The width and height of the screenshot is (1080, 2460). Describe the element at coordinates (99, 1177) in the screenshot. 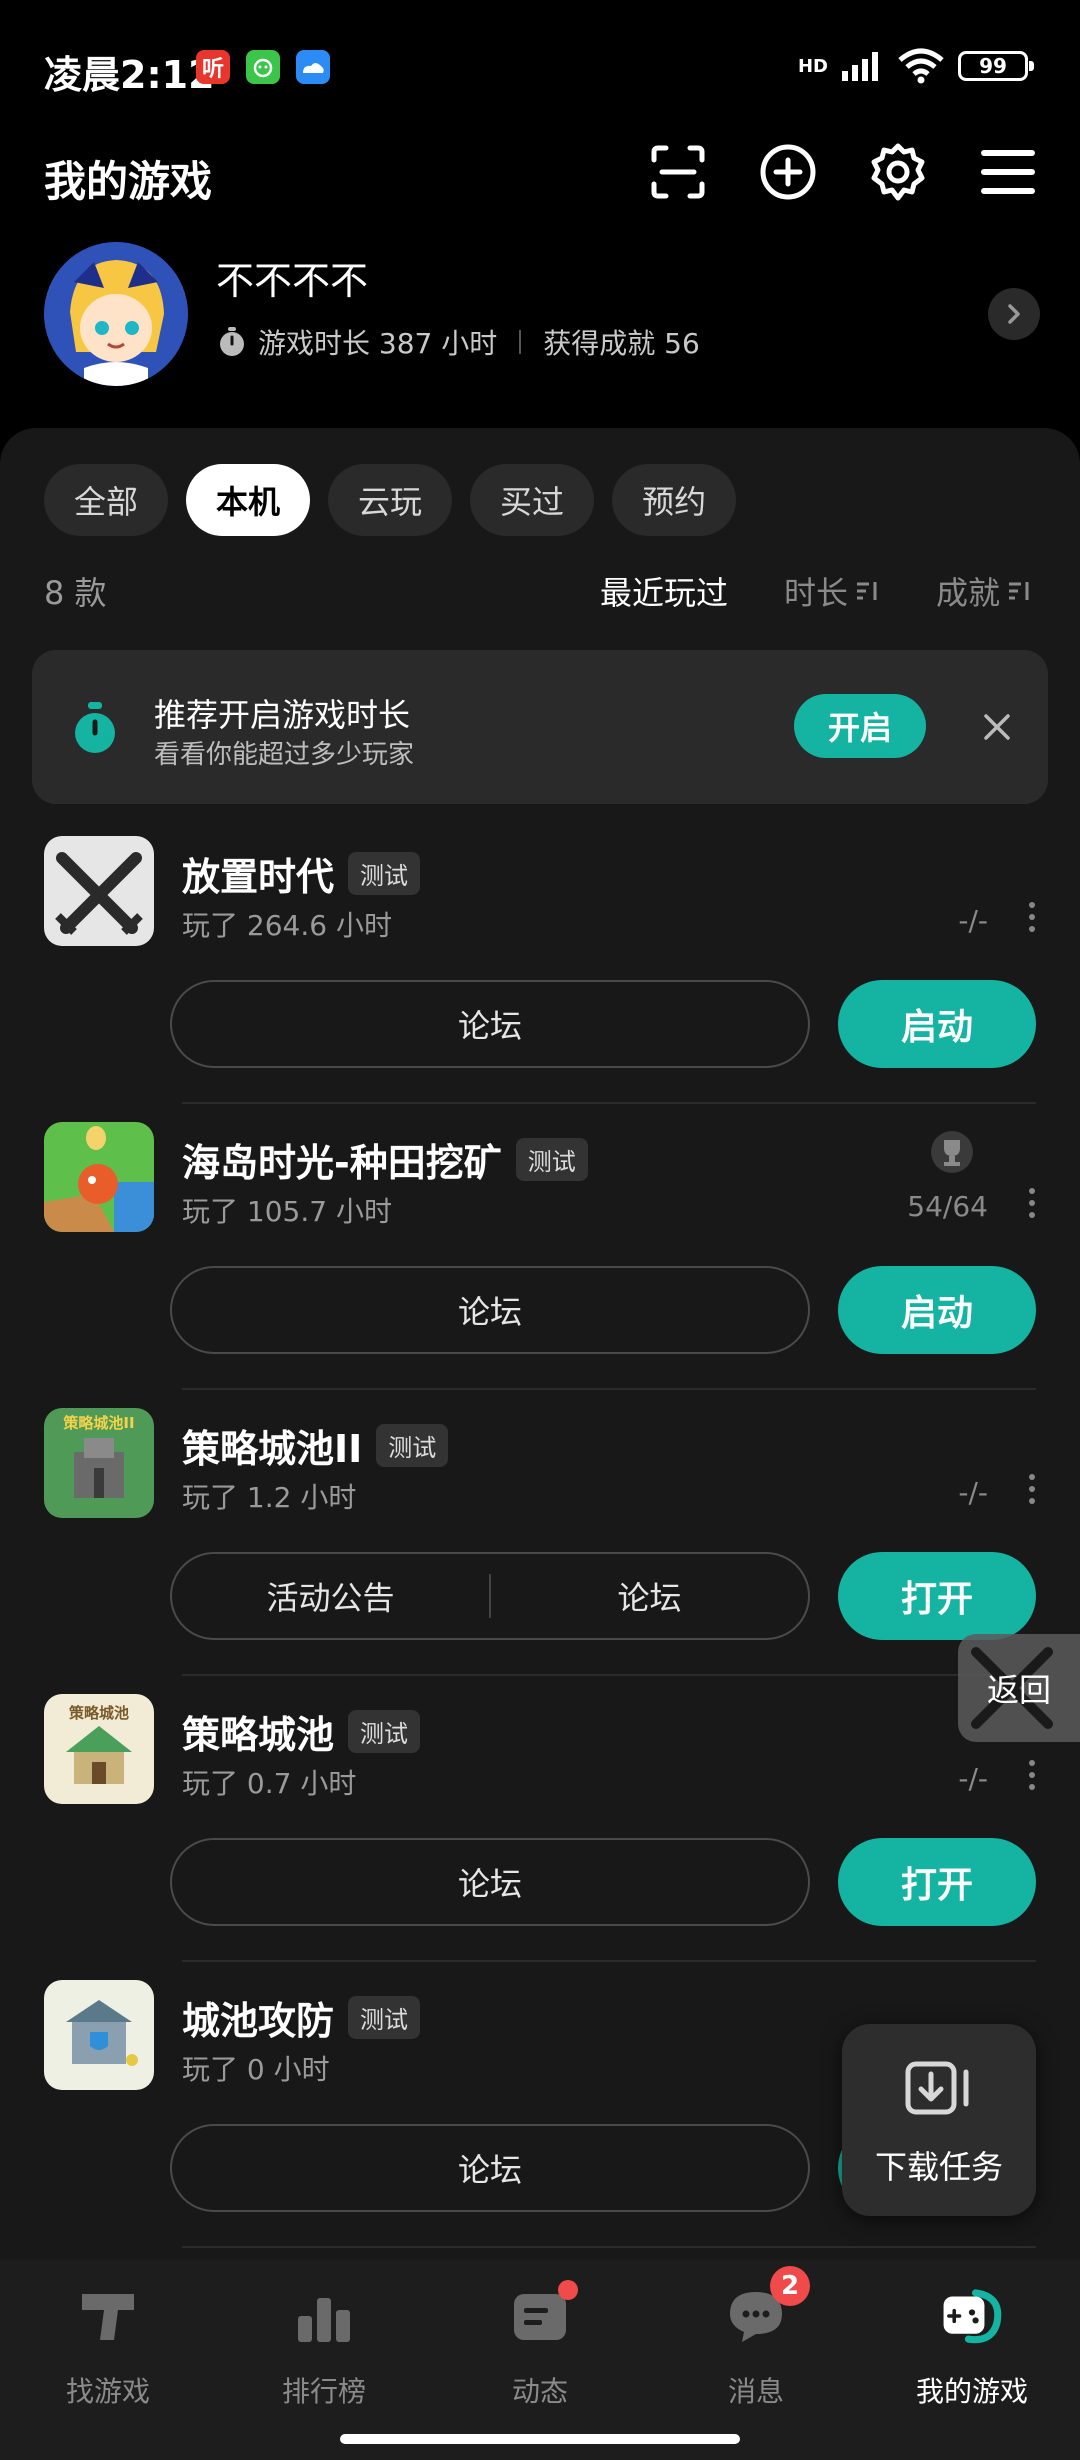

I see `game-icon-island-time` at that location.